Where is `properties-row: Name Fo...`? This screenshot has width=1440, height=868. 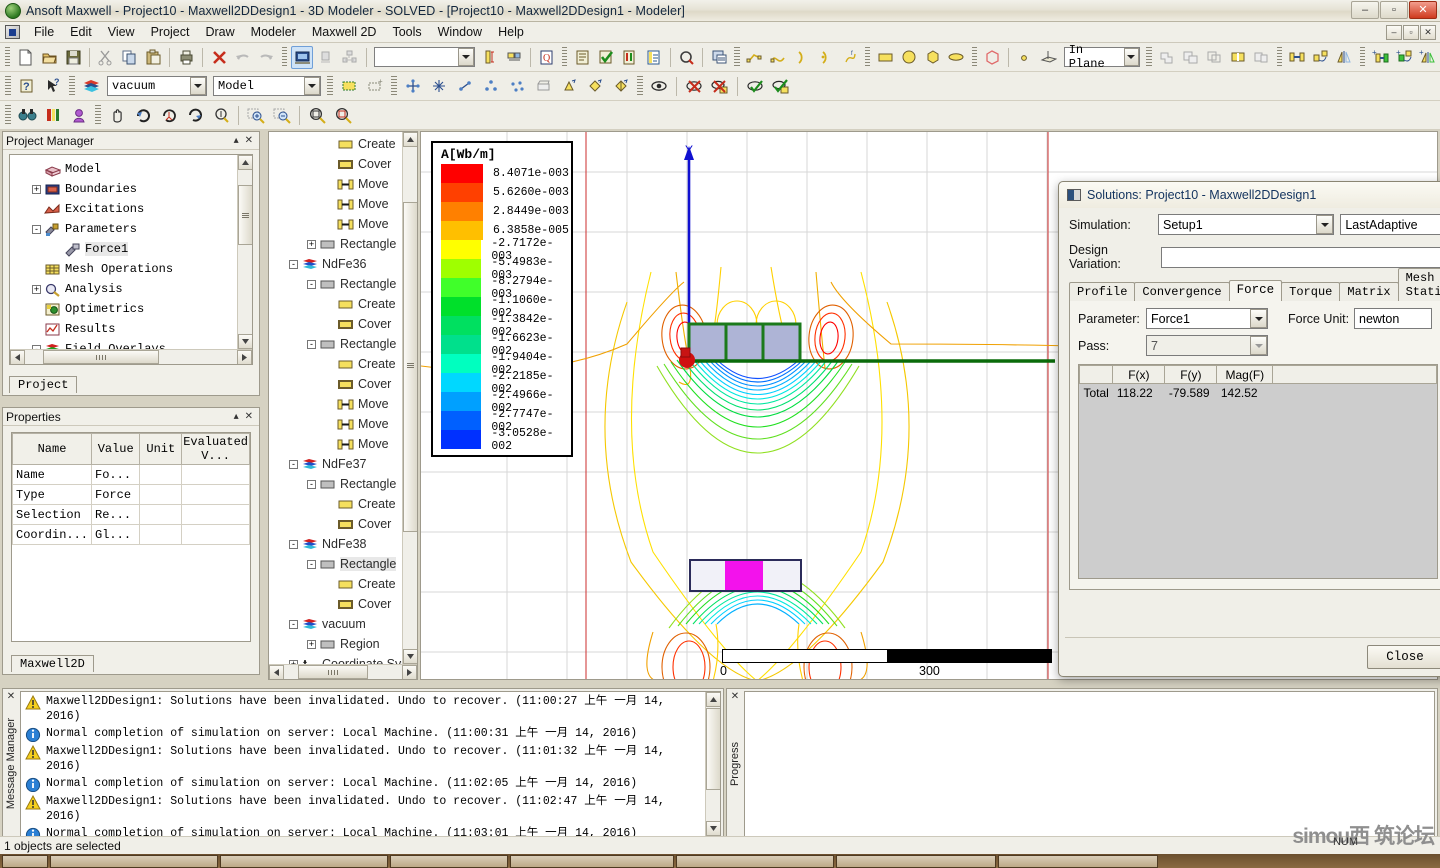
properties-row: Name Fo... is located at coordinates (131, 474).